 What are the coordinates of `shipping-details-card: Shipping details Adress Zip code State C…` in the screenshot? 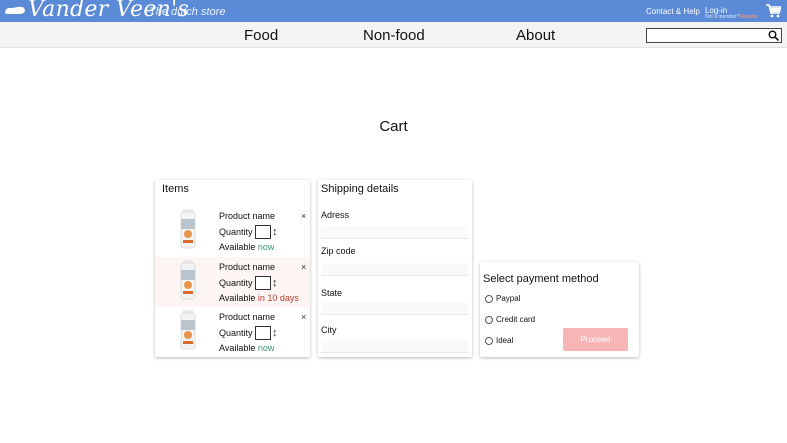 It's located at (395, 268).